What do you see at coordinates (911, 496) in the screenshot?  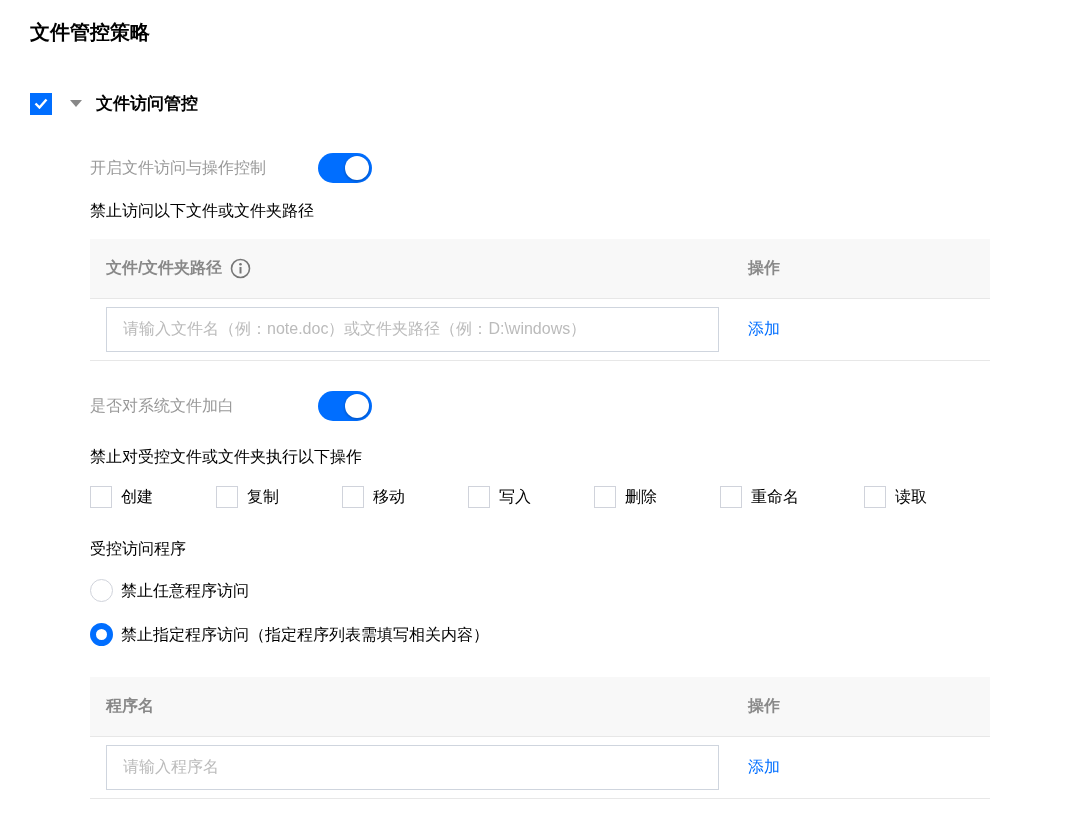 I see `option-label: 读取` at bounding box center [911, 496].